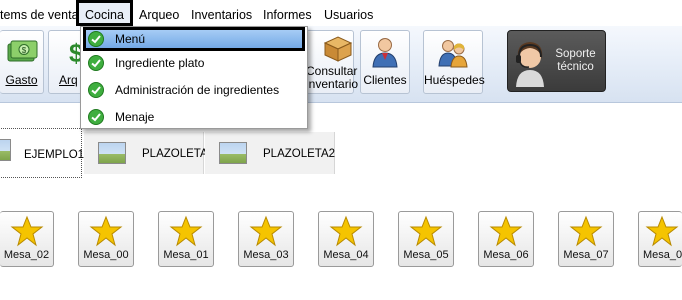 The width and height of the screenshot is (682, 300). I want to click on huespedes-button: Huéspedes, so click(454, 62).